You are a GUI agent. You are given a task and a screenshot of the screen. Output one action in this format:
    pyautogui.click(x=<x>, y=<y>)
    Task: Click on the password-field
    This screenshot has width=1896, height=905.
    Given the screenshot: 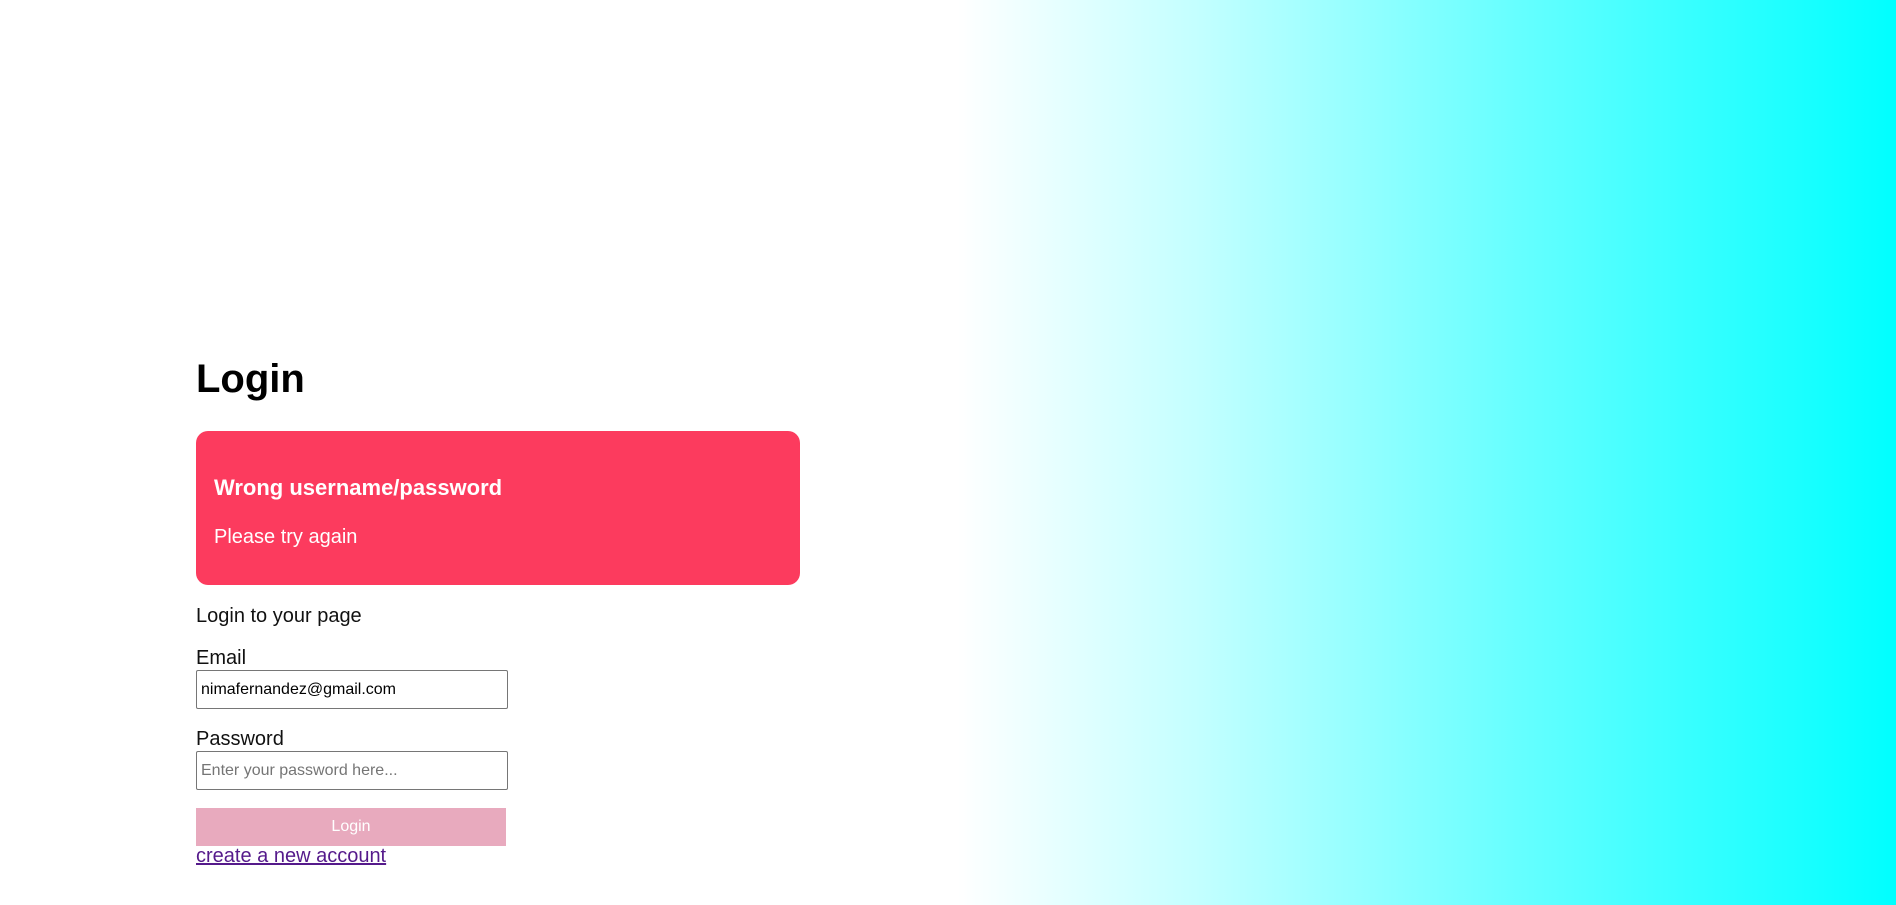 What is the action you would take?
    pyautogui.click(x=352, y=770)
    